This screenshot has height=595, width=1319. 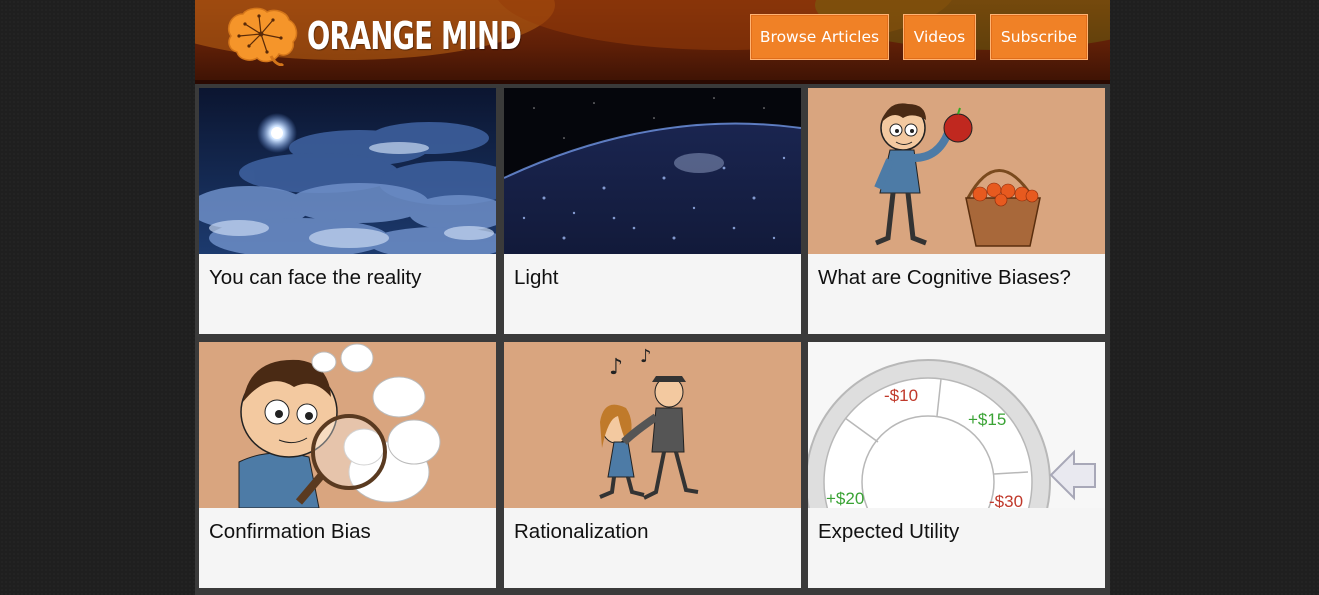 I want to click on nav-browse-articles-button: Browse Articles, so click(x=819, y=37).